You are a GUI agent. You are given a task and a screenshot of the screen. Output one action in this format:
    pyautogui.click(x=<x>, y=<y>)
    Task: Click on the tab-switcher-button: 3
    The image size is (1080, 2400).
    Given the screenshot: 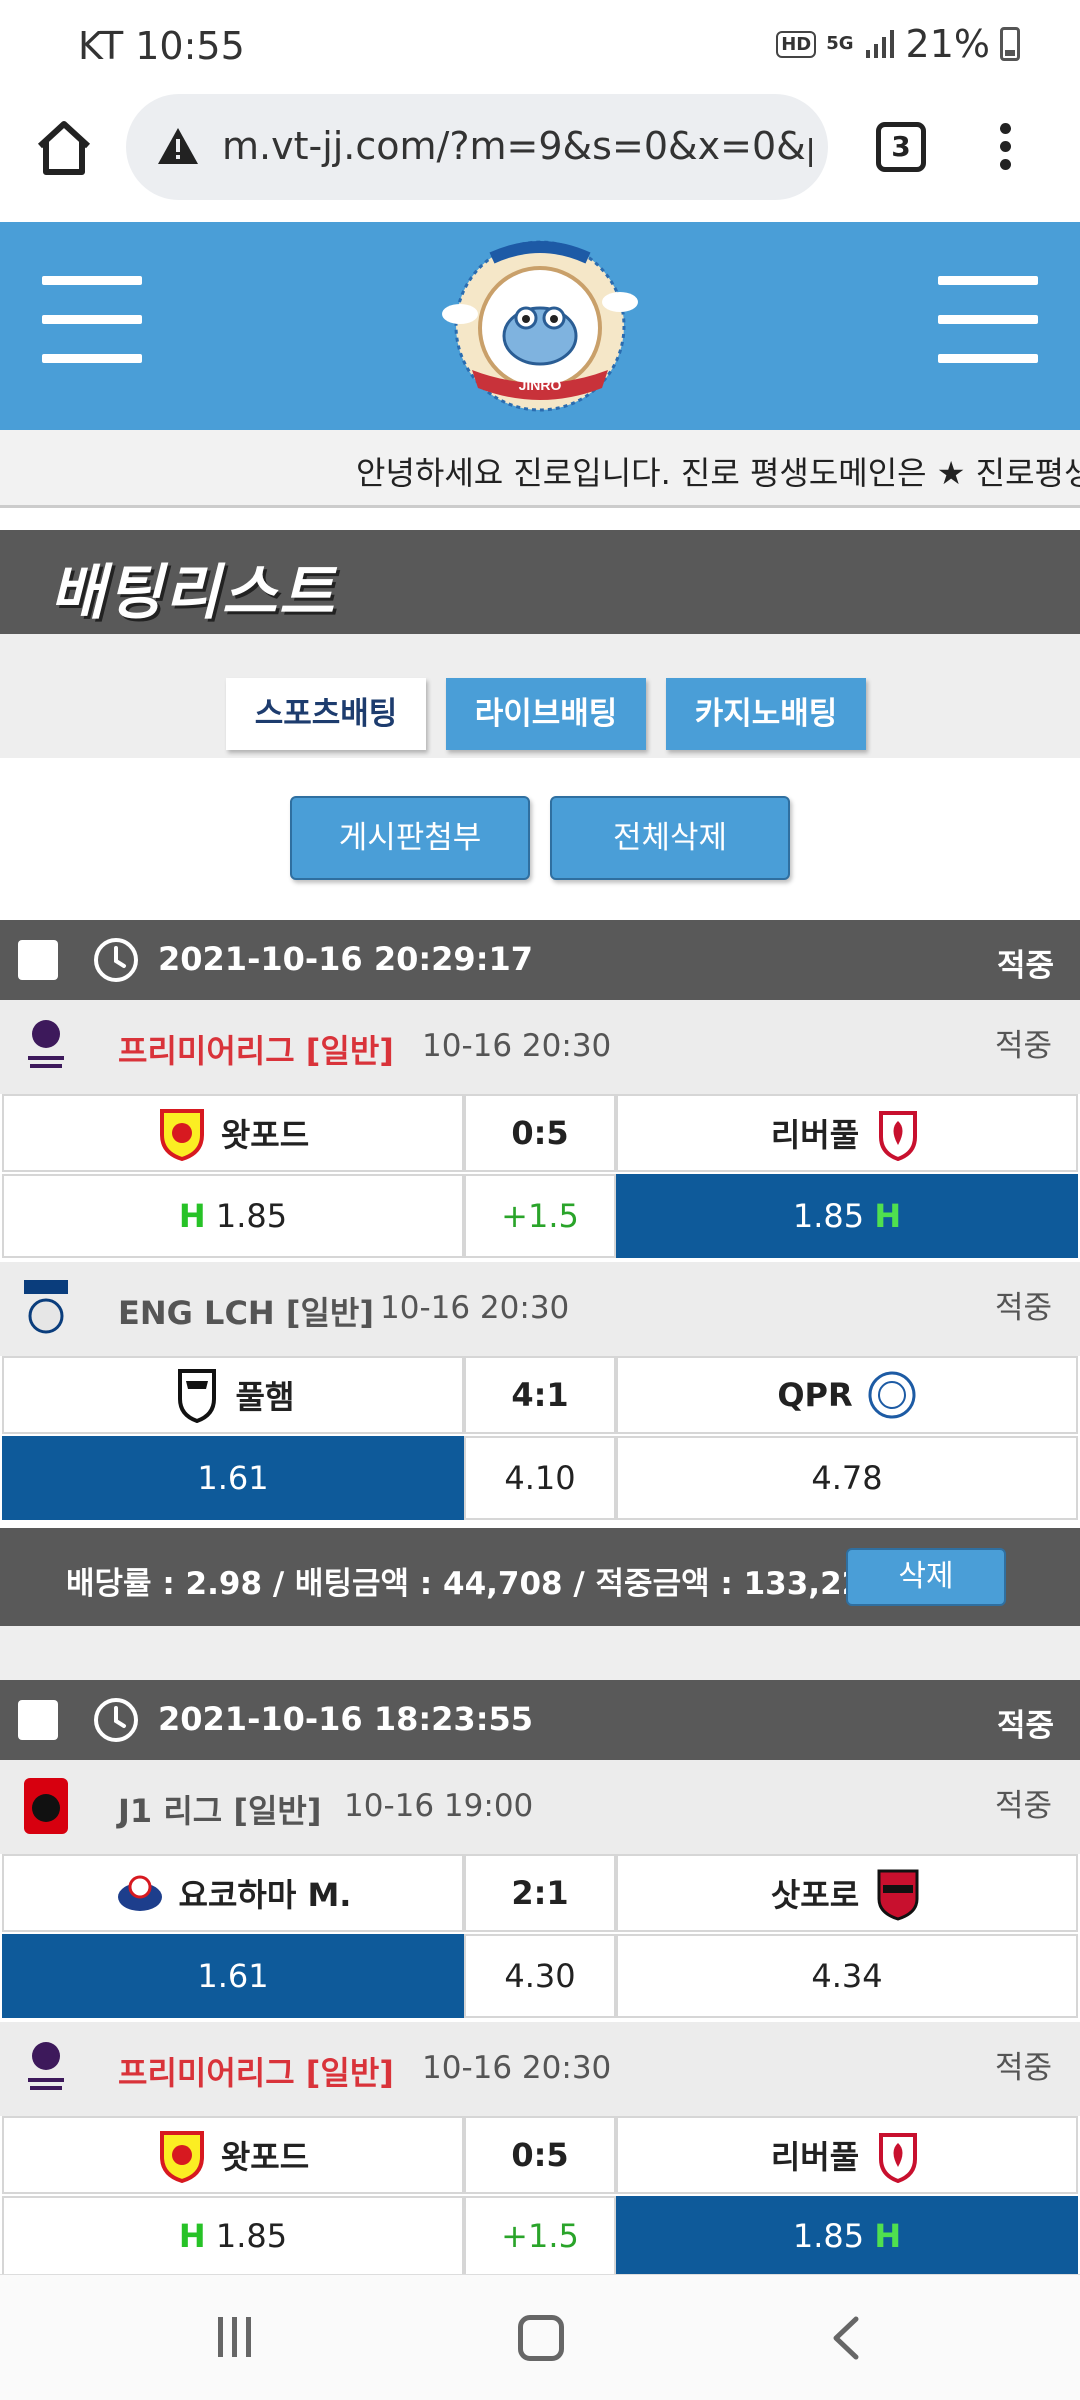 What is the action you would take?
    pyautogui.click(x=901, y=147)
    